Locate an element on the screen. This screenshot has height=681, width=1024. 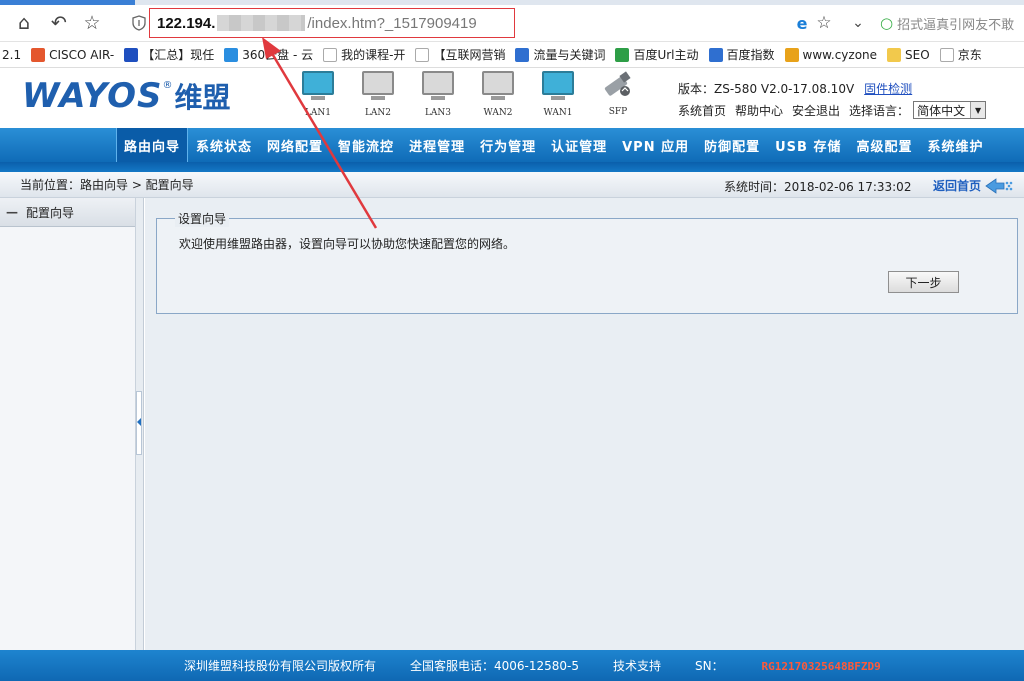
wizard-legend: 设置向导 is located at coordinates (202, 218).